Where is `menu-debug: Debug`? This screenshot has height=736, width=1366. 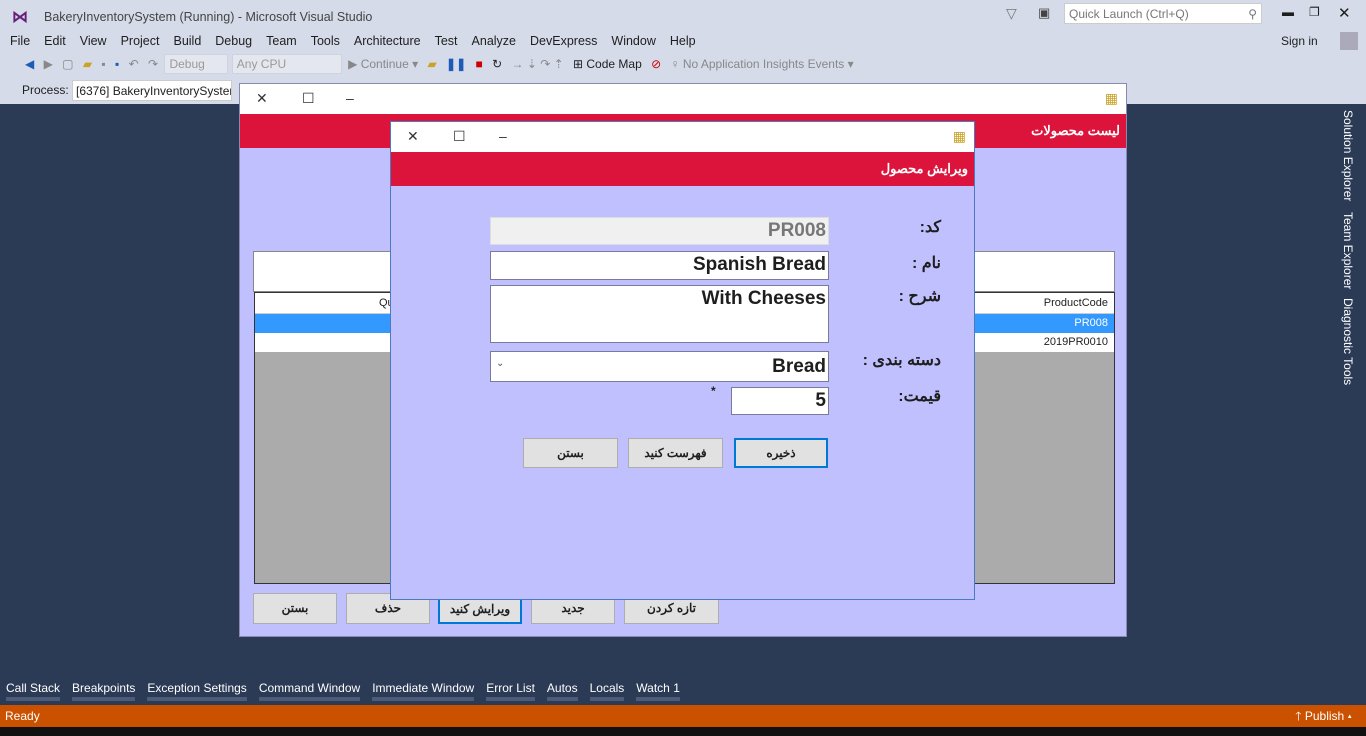 menu-debug: Debug is located at coordinates (233, 41).